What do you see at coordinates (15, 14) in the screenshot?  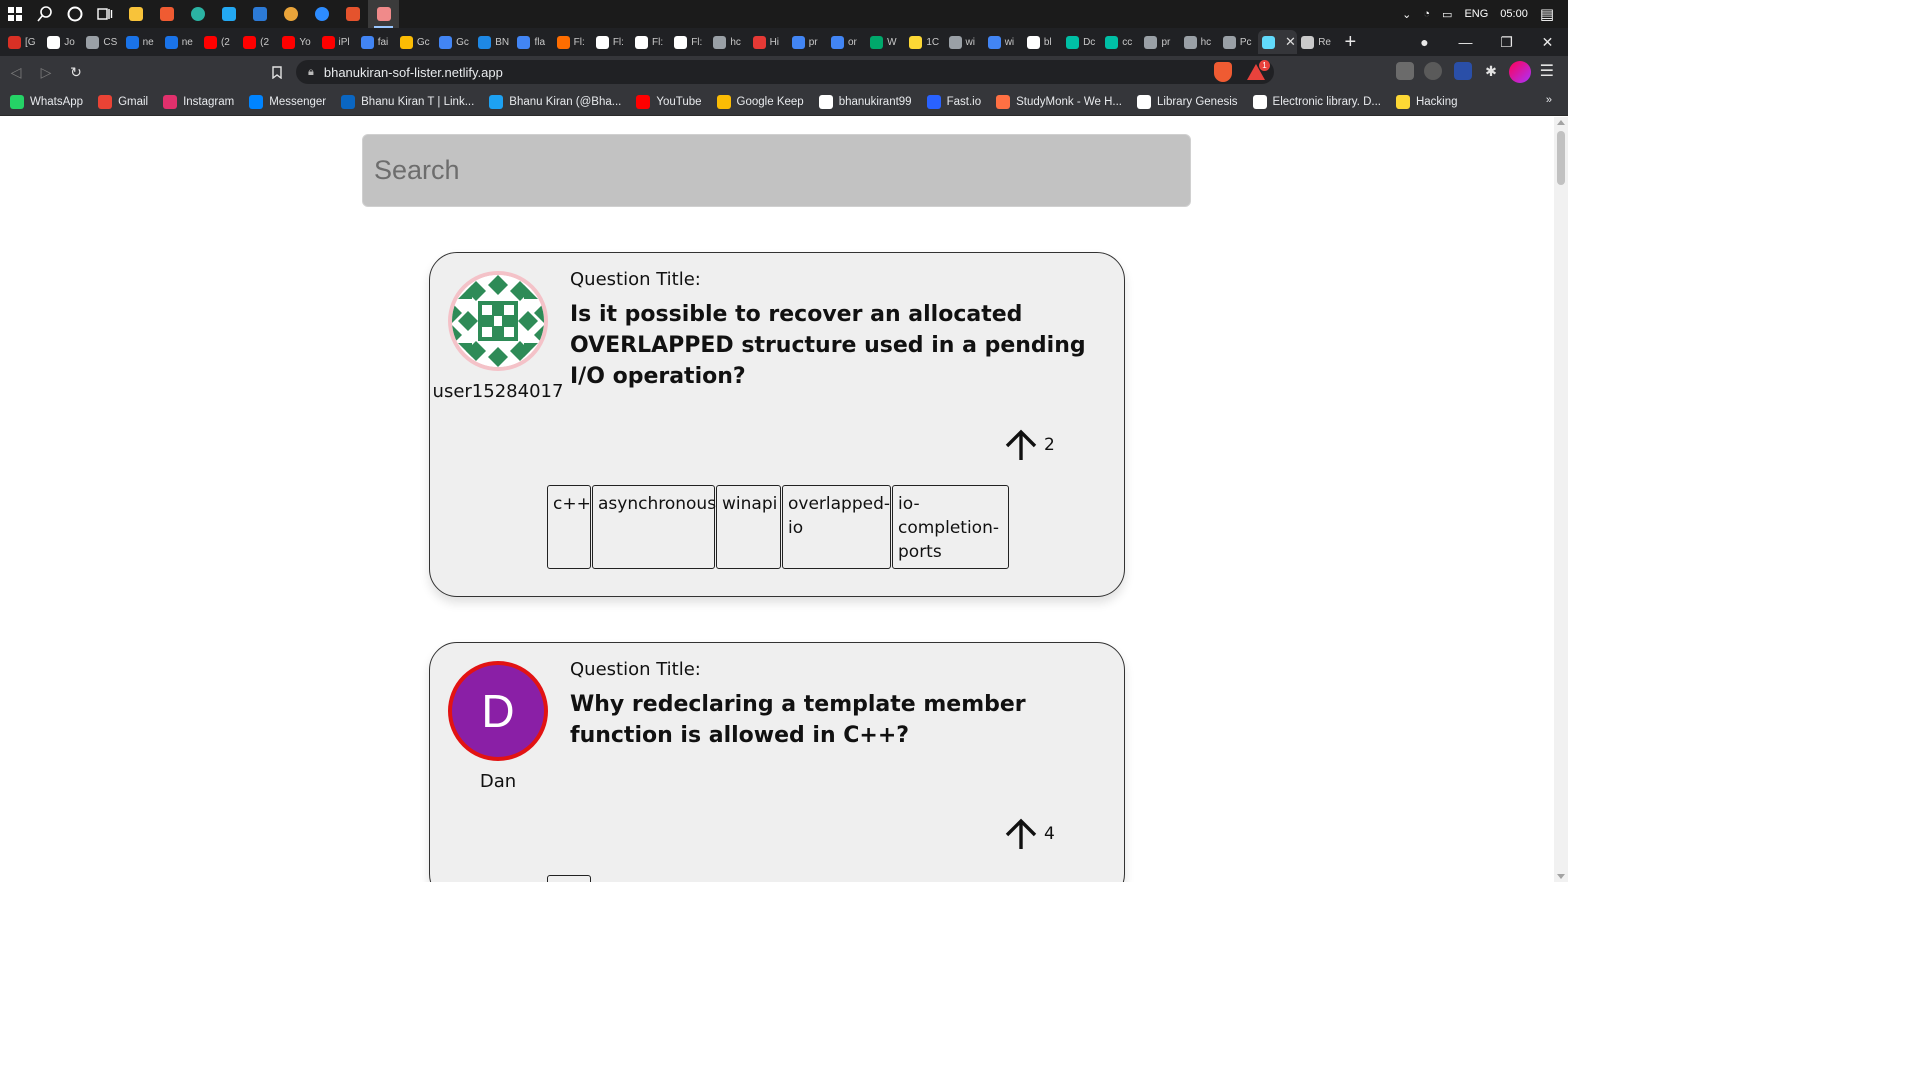 I see `windows-start-icon` at bounding box center [15, 14].